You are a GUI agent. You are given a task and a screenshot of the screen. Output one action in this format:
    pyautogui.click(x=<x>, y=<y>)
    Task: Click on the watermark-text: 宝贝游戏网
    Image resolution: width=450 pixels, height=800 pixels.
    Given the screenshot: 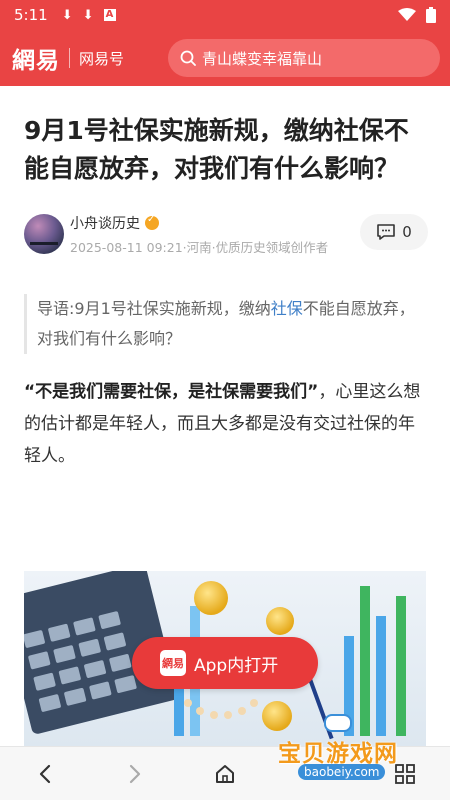 What is the action you would take?
    pyautogui.click(x=338, y=754)
    